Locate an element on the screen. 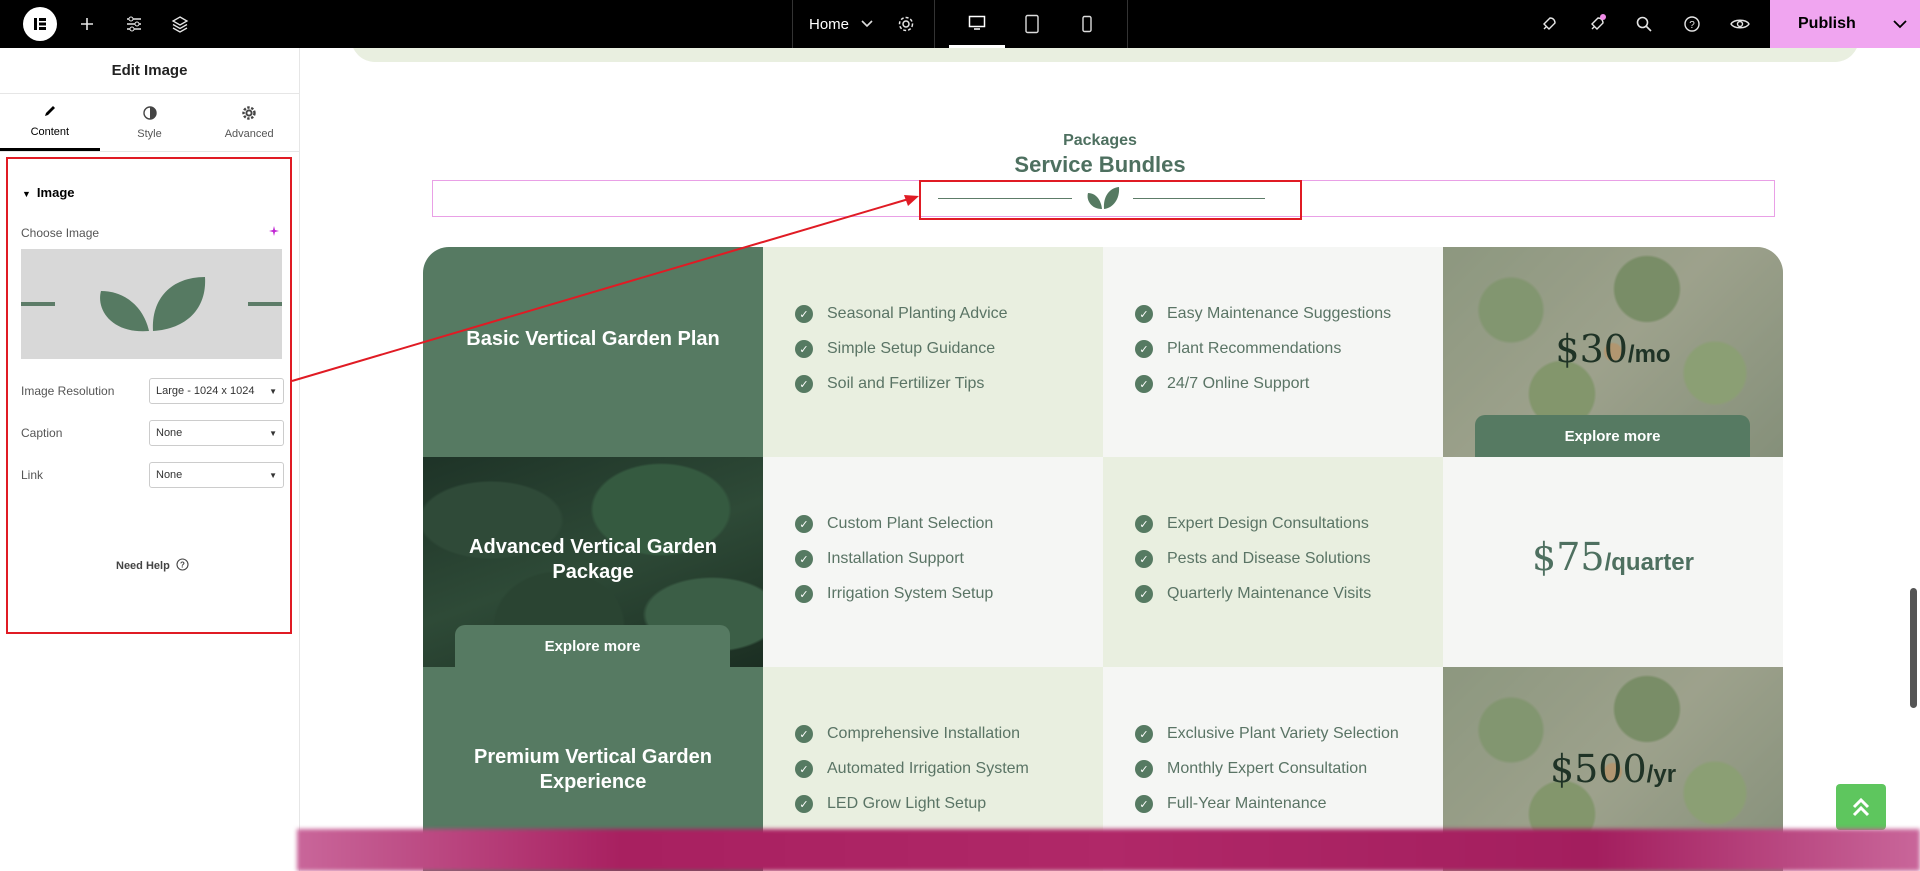 The image size is (1920, 871). tab-content: Content is located at coordinates (50, 122).